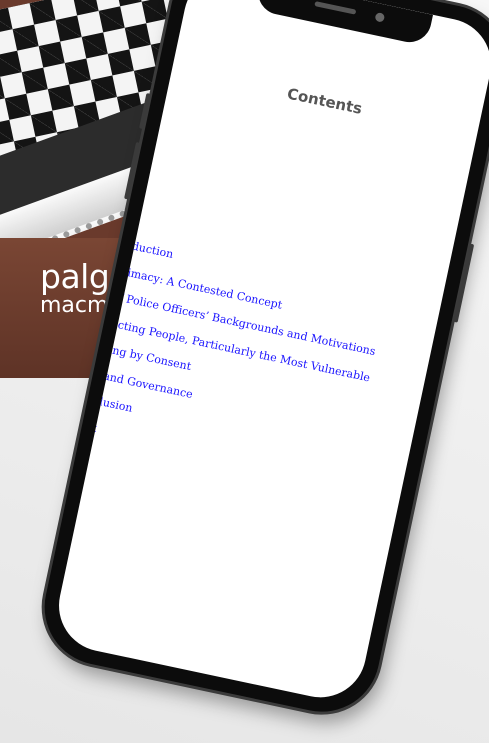 The image size is (489, 743). Describe the element at coordinates (335, 8) in the screenshot. I see `speaker-icon` at that location.